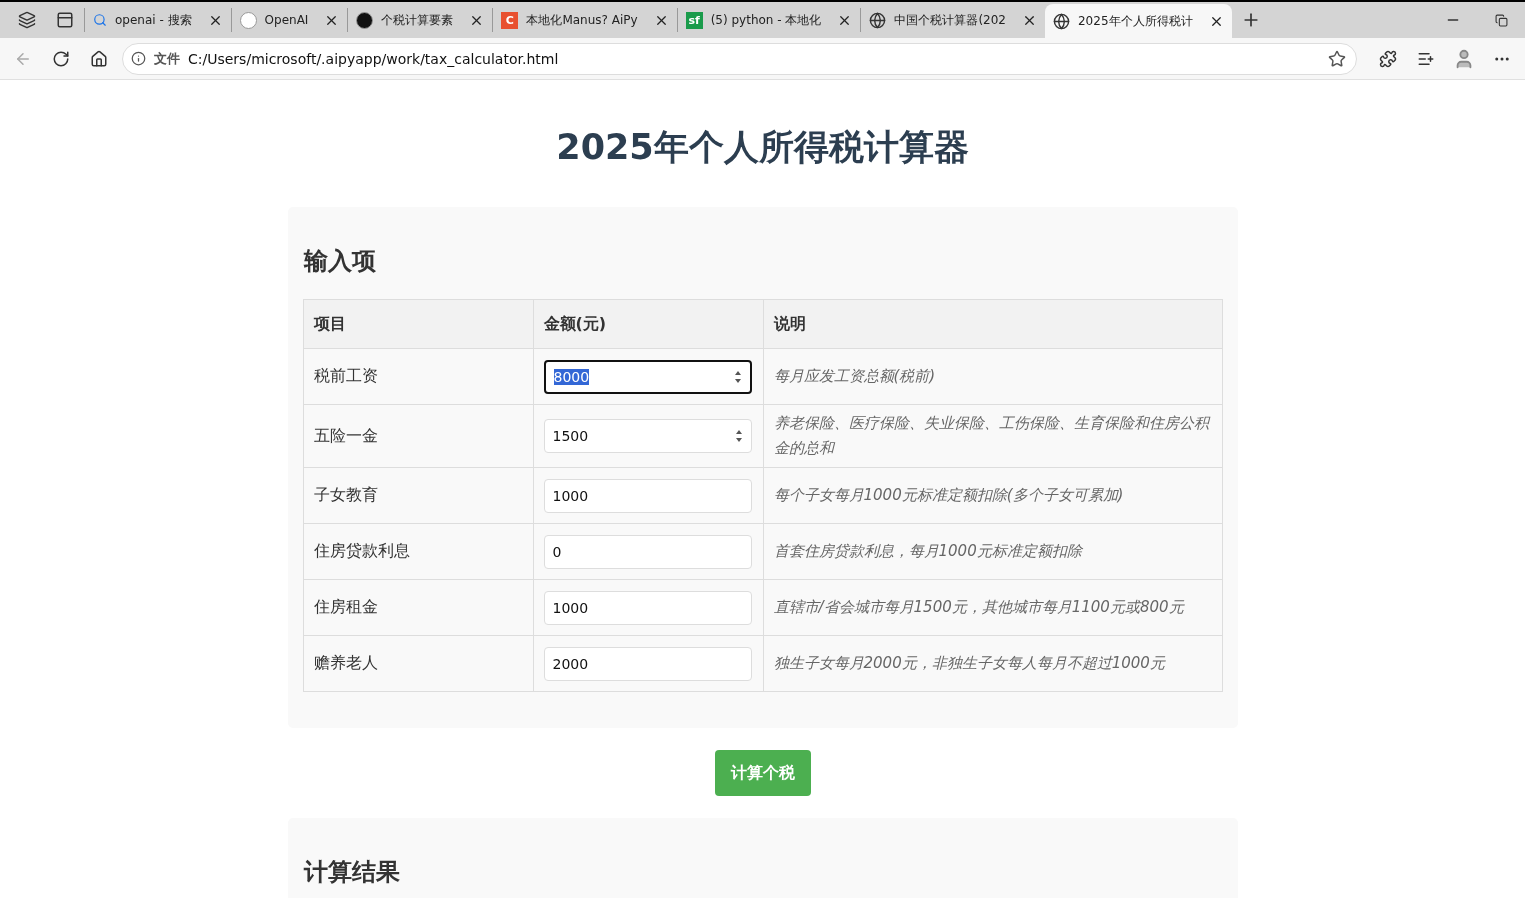 This screenshot has width=1525, height=924. I want to click on address-bar: 文件 C:/Users/microsoft/.aipyapp/work/tax_calculator.html, so click(739, 58).